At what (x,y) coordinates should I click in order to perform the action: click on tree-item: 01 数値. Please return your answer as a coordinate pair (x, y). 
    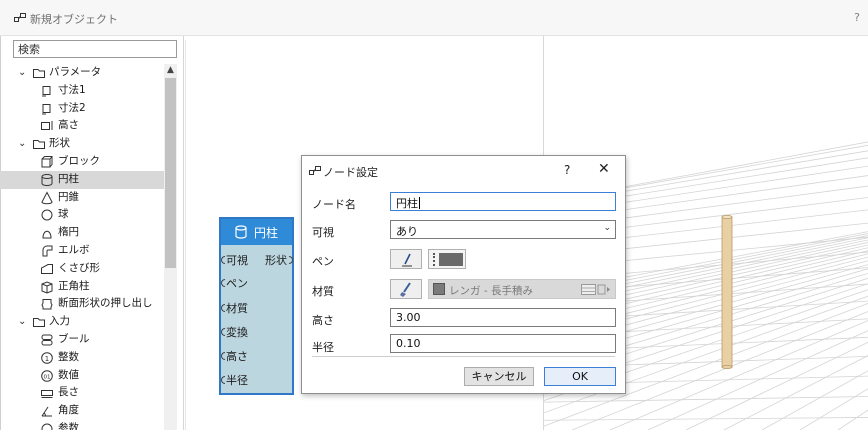
    Looking at the image, I should click on (82, 376).